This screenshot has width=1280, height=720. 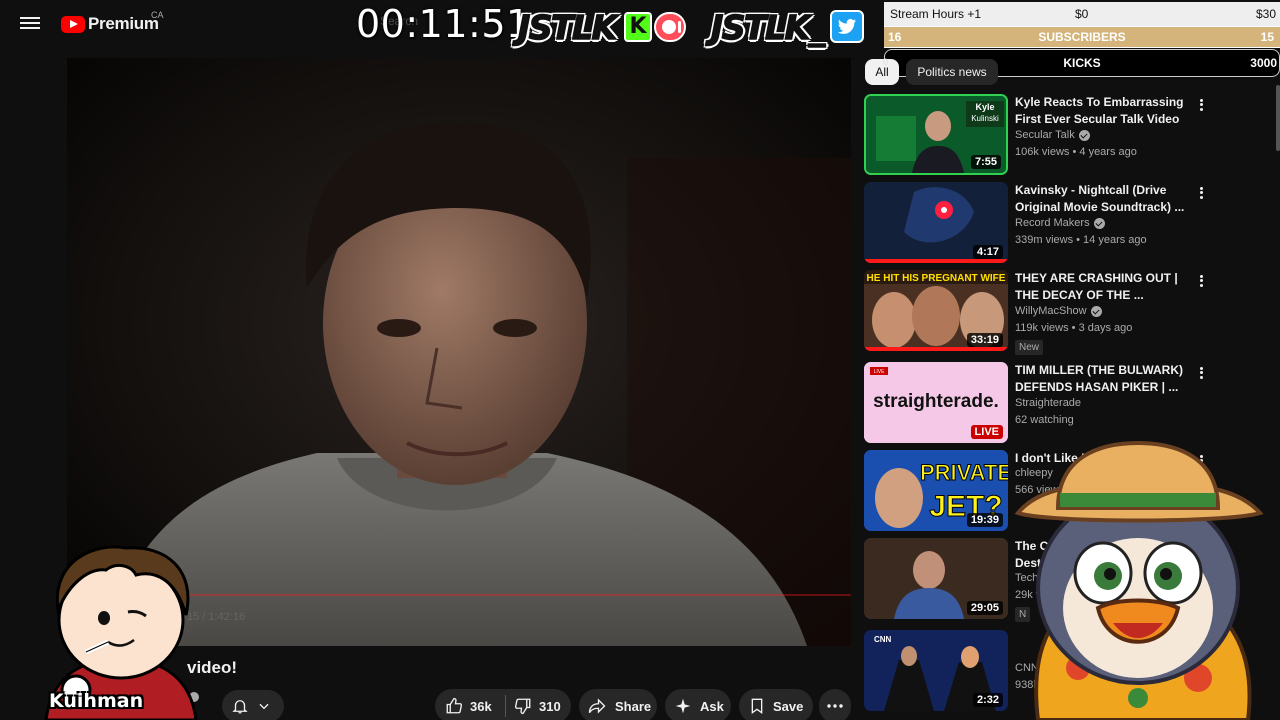 I want to click on subscribers-label: SUBSCRIBERS, so click(x=1082, y=37).